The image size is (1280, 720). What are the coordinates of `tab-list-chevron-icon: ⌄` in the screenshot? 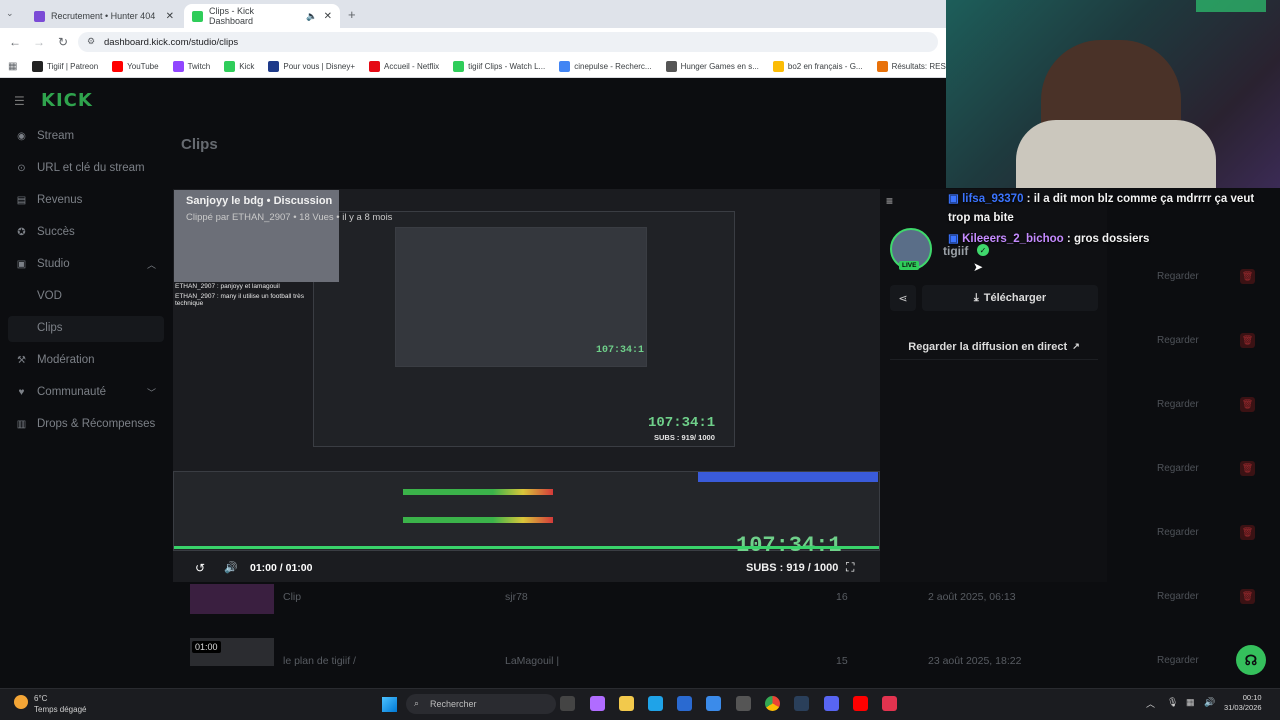 It's located at (10, 13).